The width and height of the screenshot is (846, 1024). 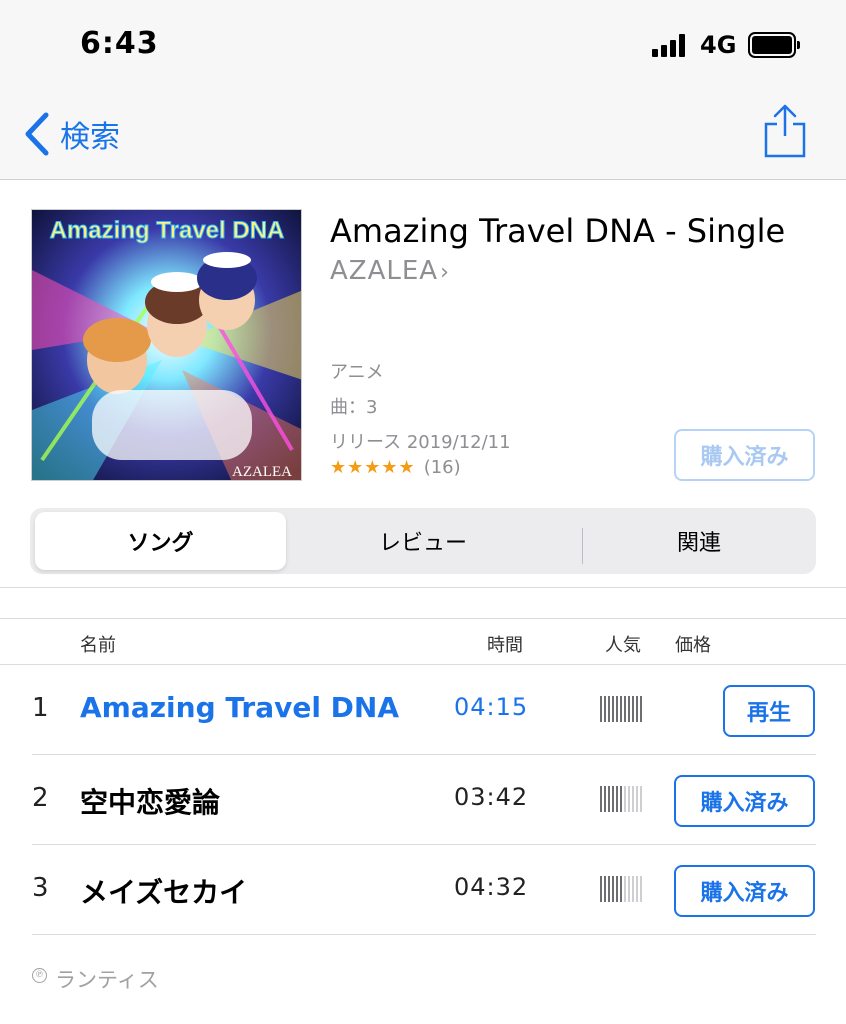 I want to click on track-name: 空中恋愛論, so click(x=150, y=802).